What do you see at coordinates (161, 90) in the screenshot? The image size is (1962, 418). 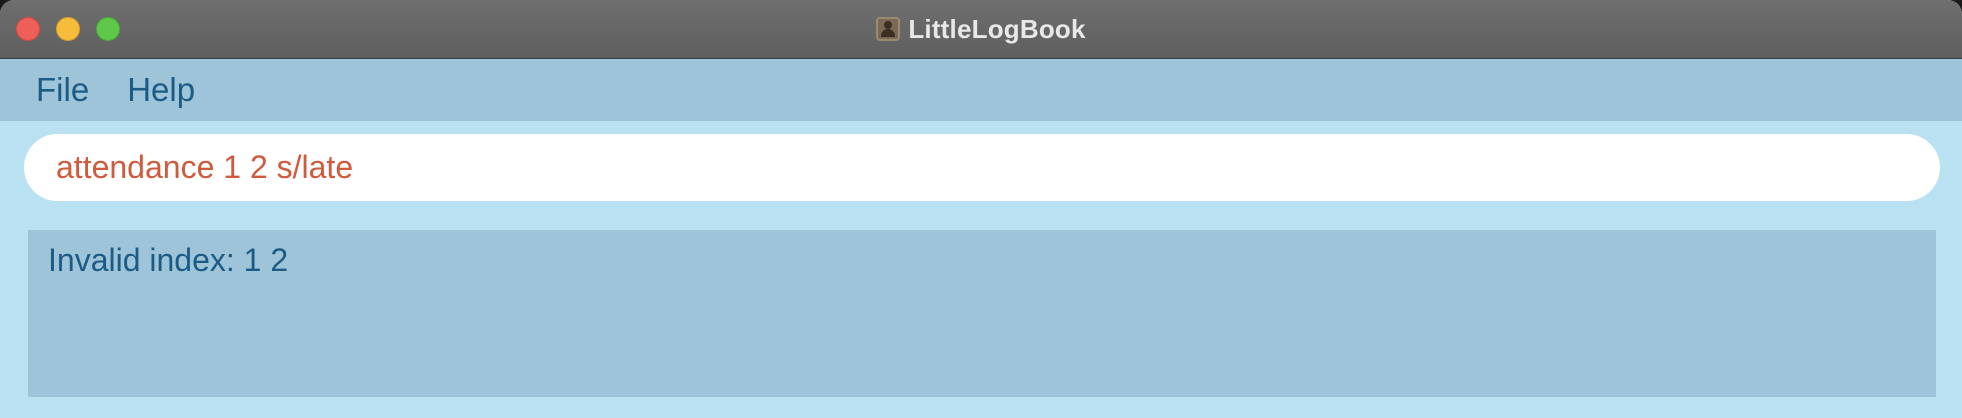 I see `menu-help: Help` at bounding box center [161, 90].